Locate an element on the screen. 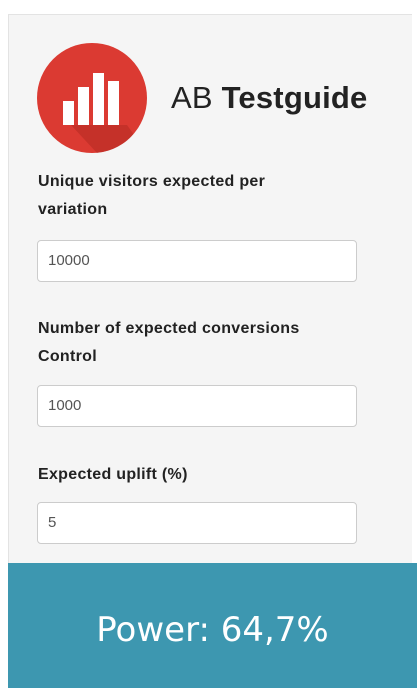 The image size is (417, 688). brand-title: Testguide is located at coordinates (294, 97).